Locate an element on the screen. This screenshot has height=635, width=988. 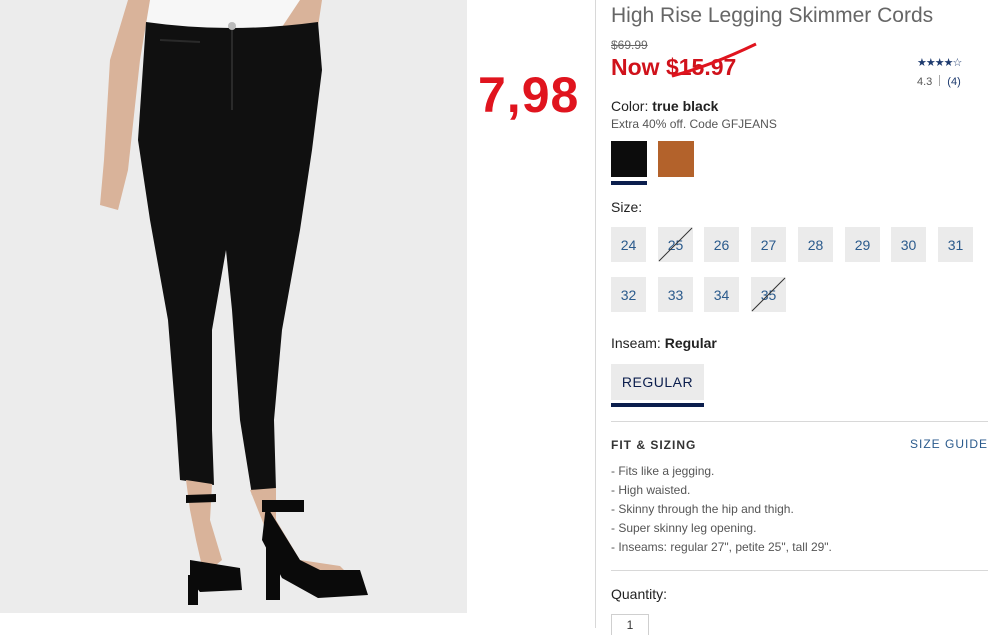
size-option-label: 28 is located at coordinates (815, 244).